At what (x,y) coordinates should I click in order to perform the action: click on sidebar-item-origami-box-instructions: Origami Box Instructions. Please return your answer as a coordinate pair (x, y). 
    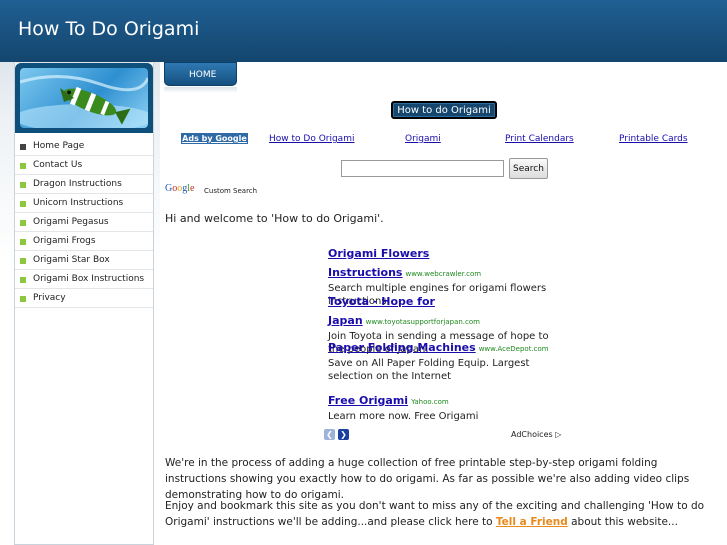
    Looking at the image, I should click on (84, 279).